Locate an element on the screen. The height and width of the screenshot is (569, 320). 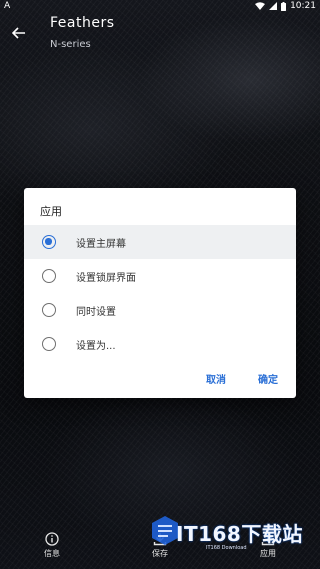
status-bar: A 10:21 is located at coordinates (160, 6).